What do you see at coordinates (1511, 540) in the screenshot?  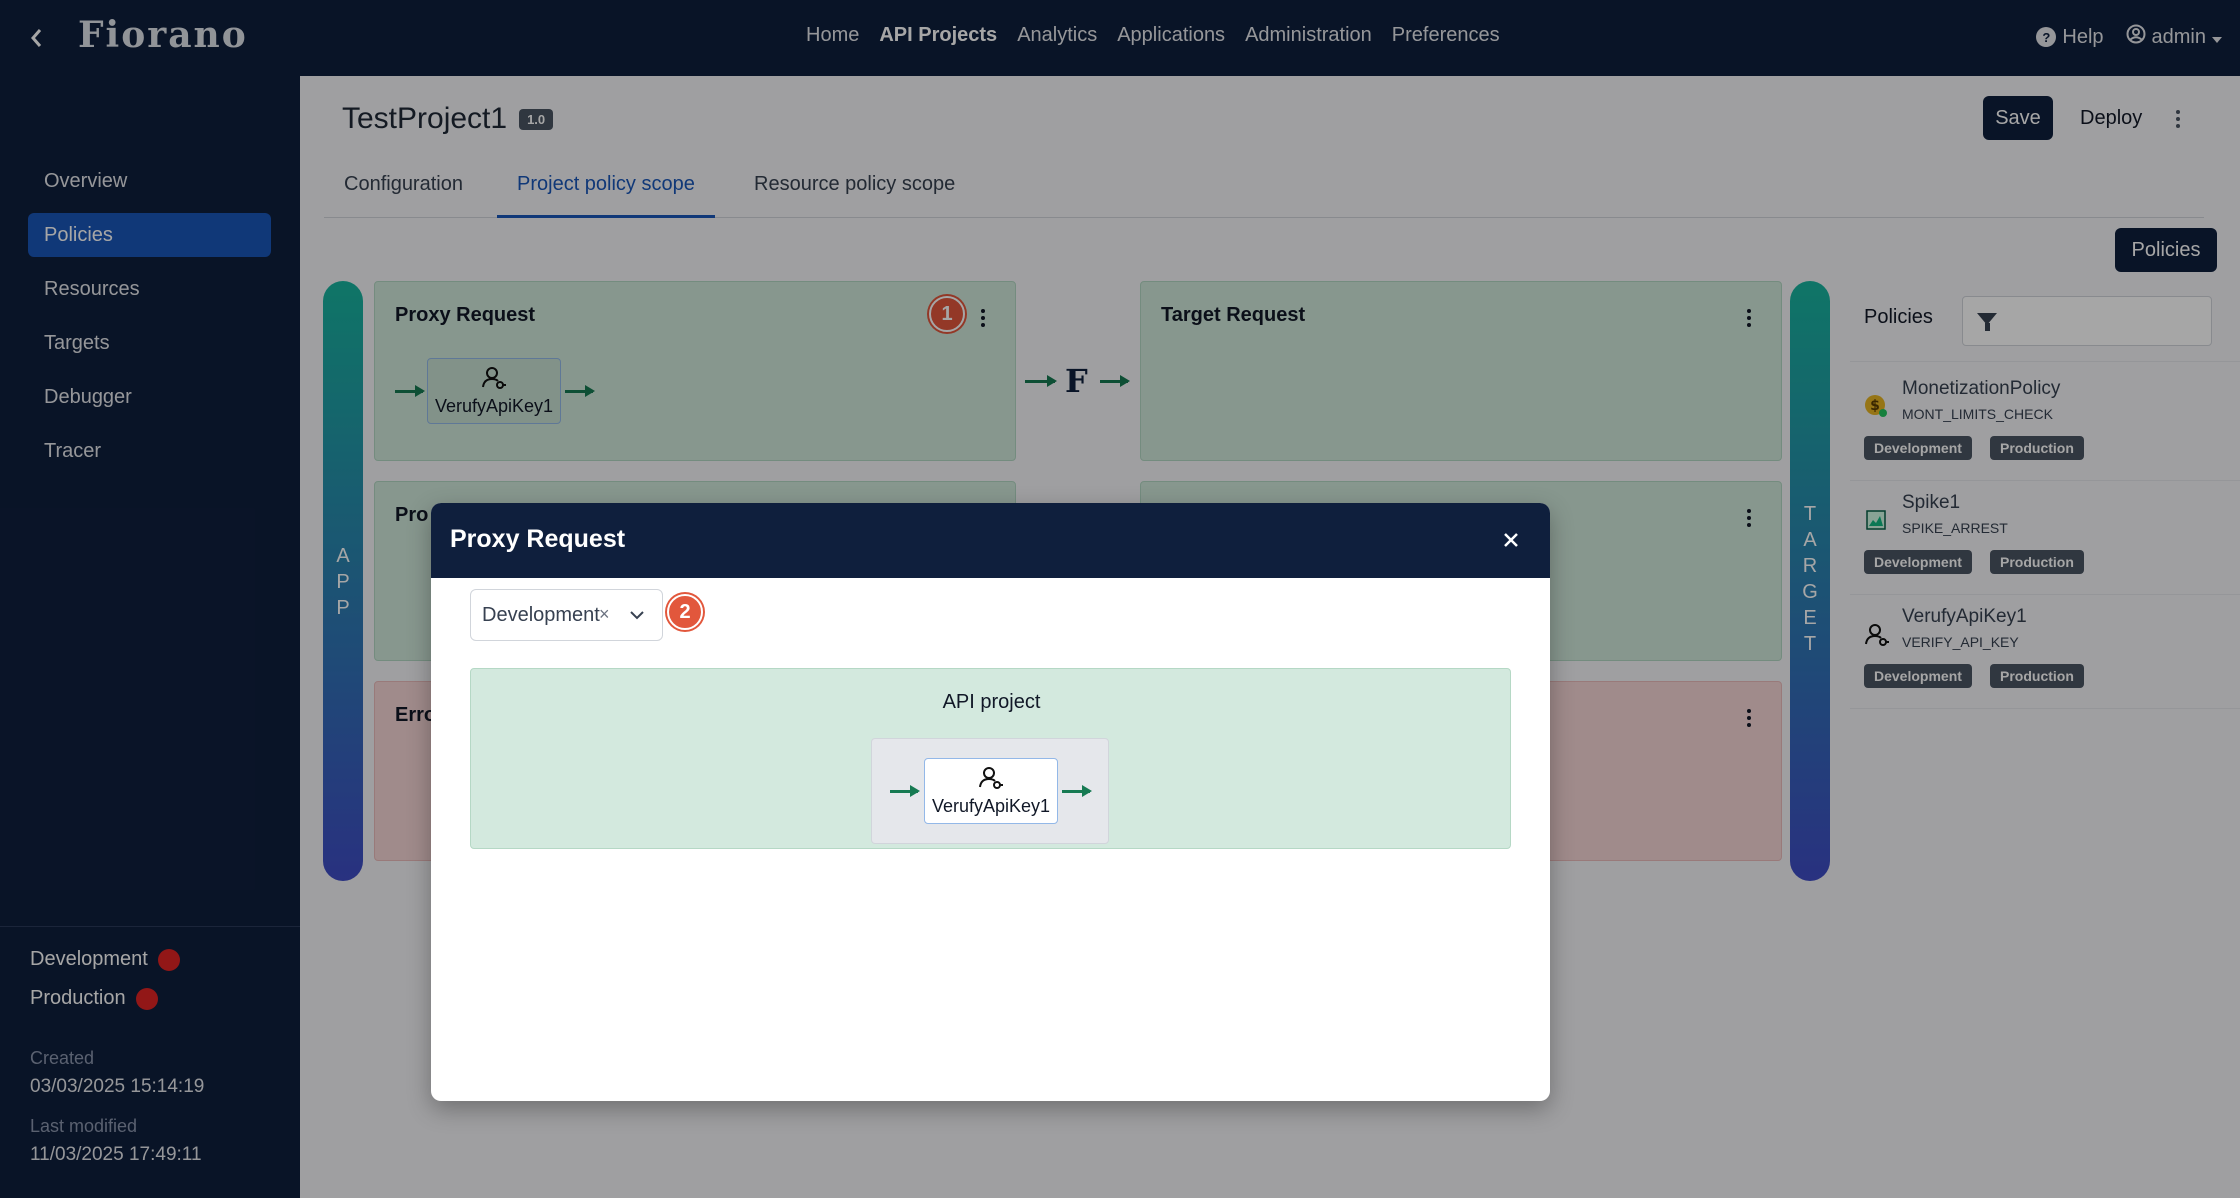 I see `close-icon` at bounding box center [1511, 540].